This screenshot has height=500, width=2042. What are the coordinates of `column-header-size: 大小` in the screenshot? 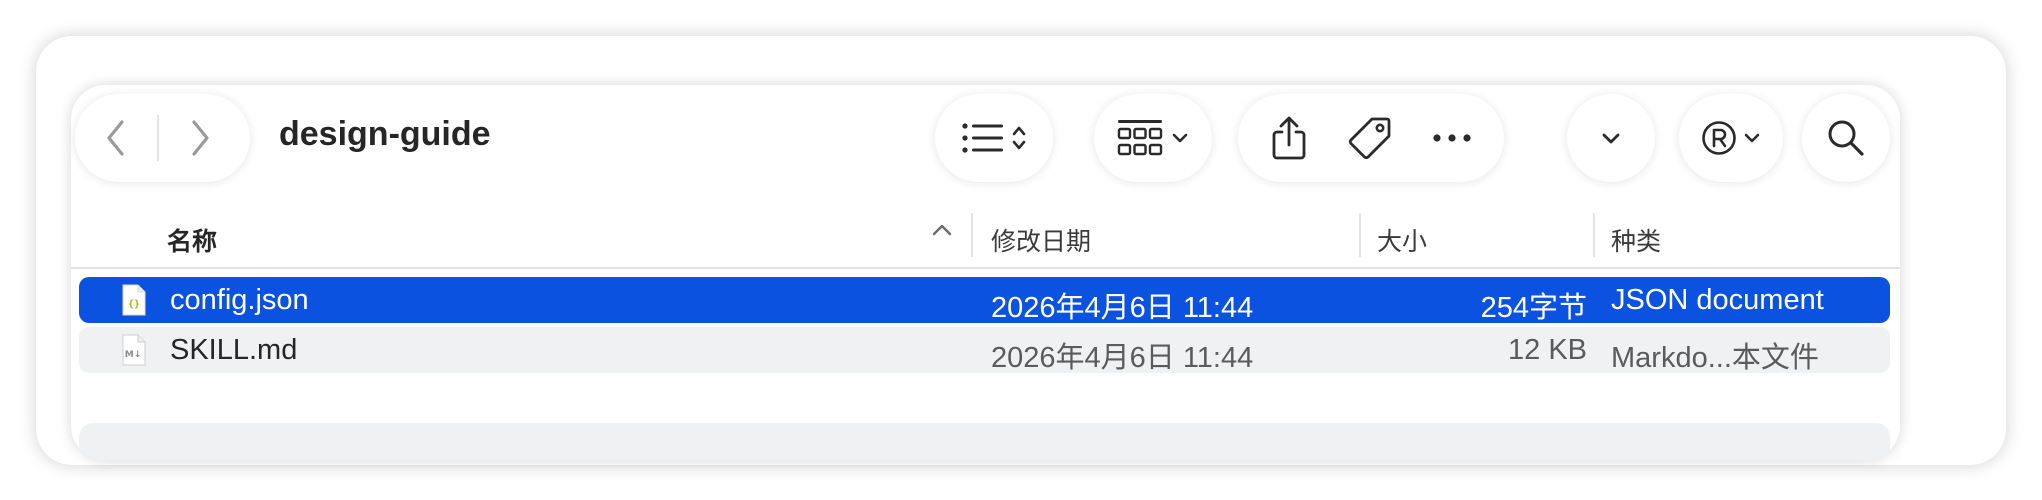 It's located at (1402, 240).